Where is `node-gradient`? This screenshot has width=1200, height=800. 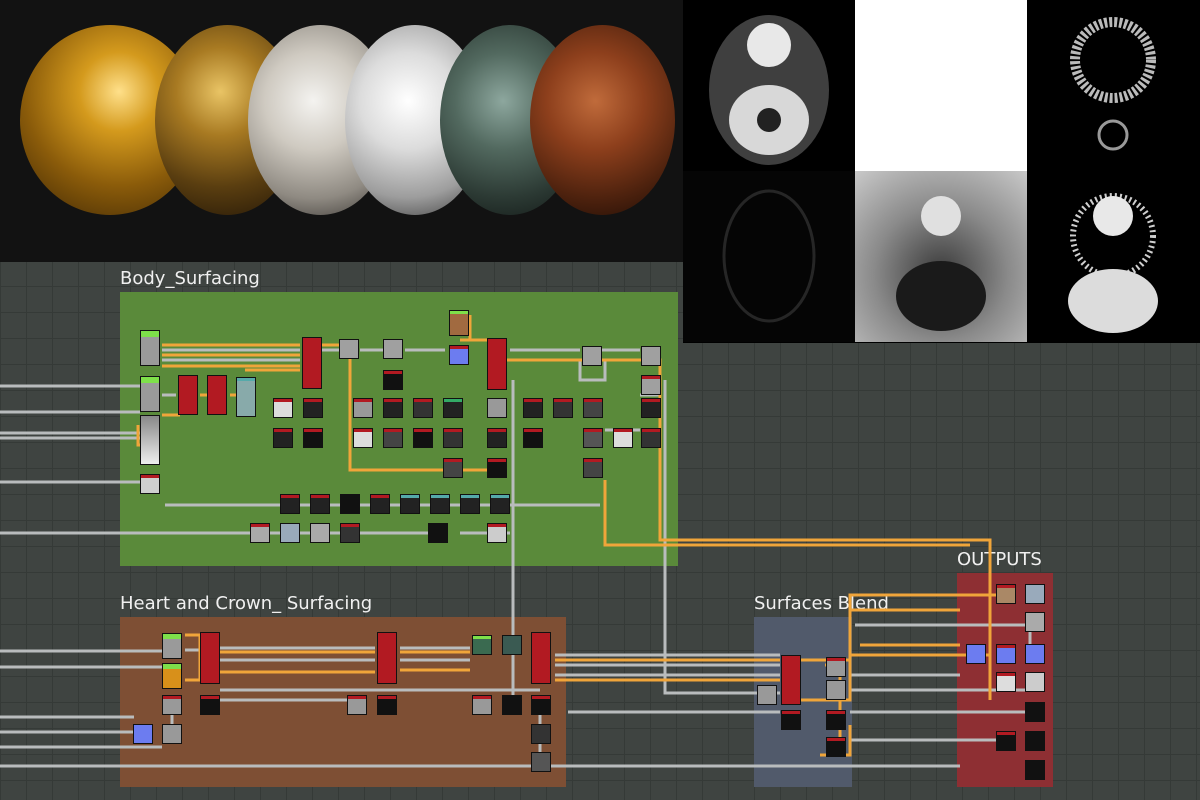 node-gradient is located at coordinates (150, 440).